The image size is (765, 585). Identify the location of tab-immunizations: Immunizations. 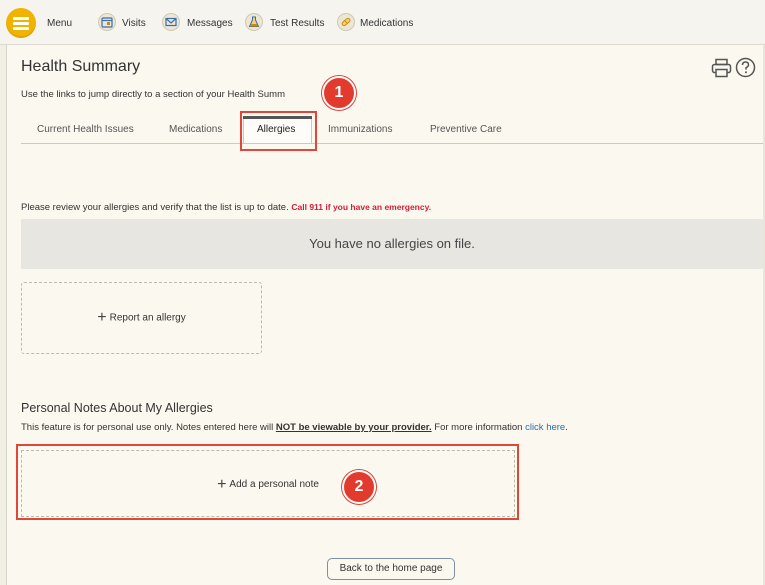
(360, 129).